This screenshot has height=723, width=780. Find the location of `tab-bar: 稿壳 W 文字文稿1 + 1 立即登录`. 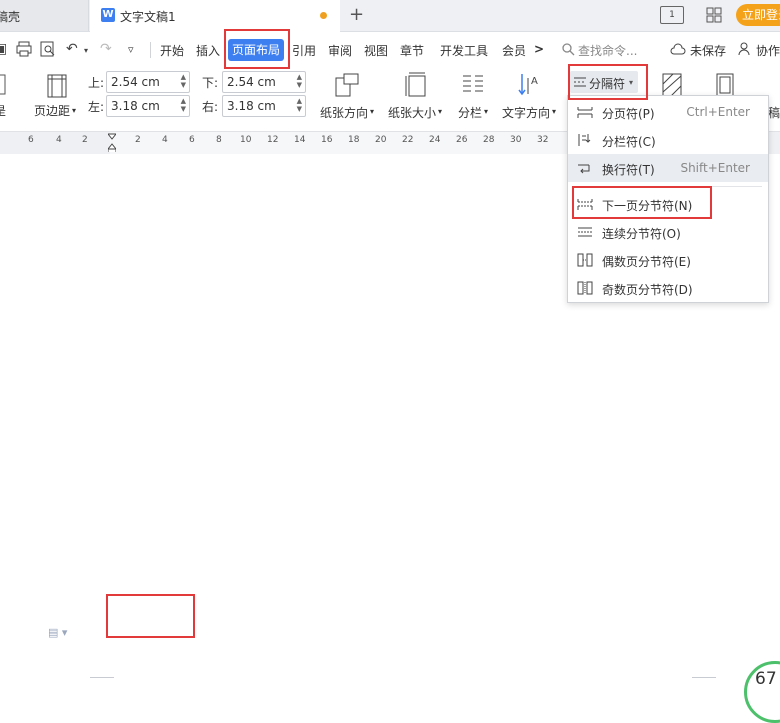

tab-bar: 稿壳 W 文字文稿1 + 1 立即登录 is located at coordinates (390, 16).